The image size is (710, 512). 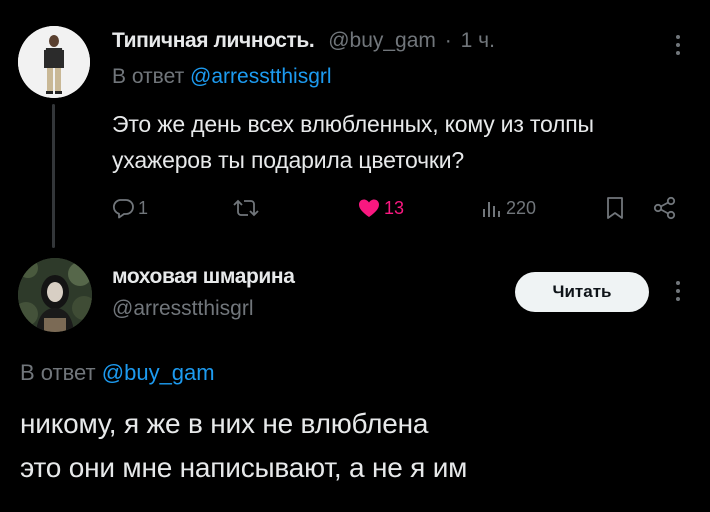 I want to click on tweet-text-line: никому, я же в них не влюблена, so click(x=224, y=423).